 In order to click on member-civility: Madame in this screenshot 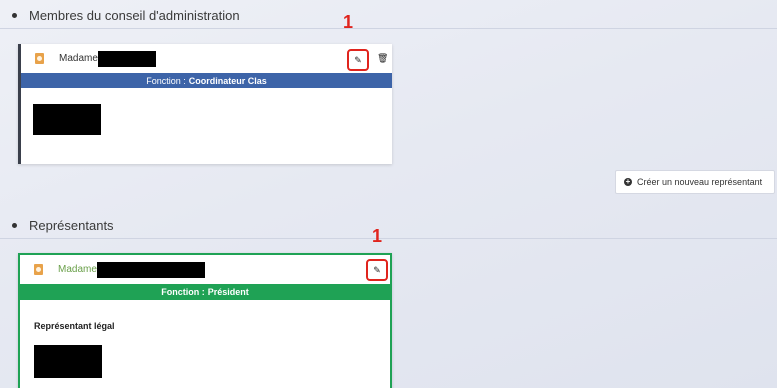, I will do `click(78, 58)`.